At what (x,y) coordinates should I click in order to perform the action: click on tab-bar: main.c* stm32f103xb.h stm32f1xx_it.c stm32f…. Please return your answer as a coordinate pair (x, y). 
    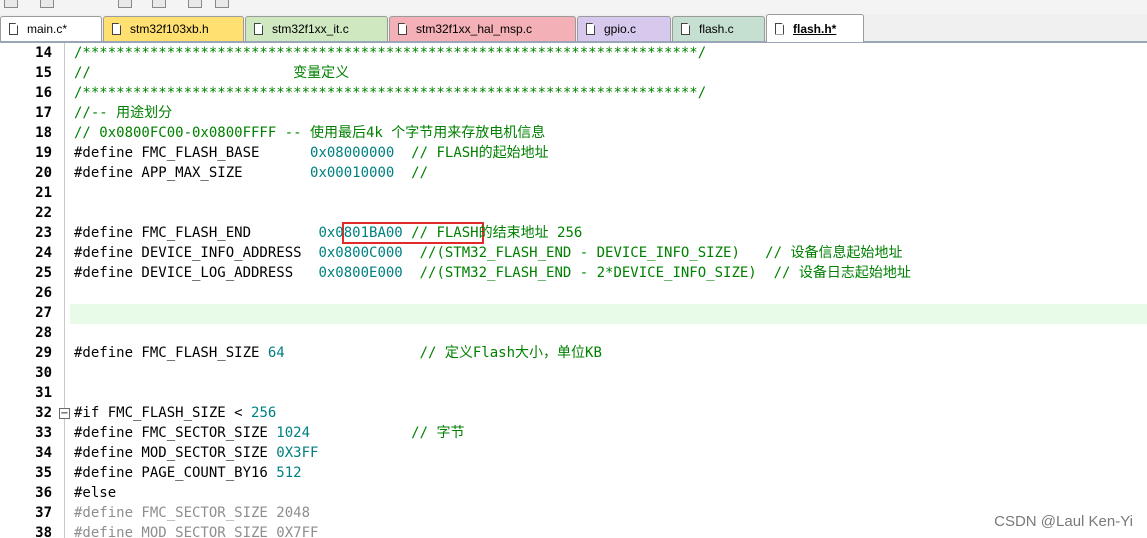
    Looking at the image, I should click on (573, 28).